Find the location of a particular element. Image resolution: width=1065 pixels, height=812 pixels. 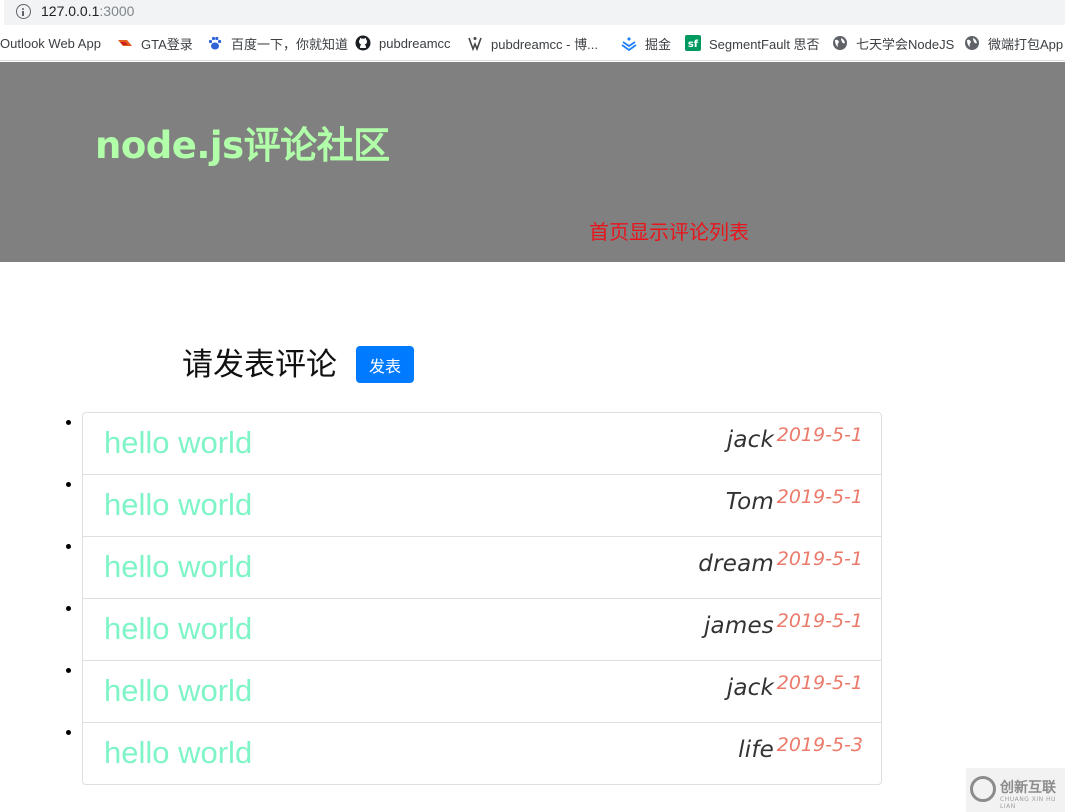

comment-list-link: 首页显示评论列表 is located at coordinates (669, 230).